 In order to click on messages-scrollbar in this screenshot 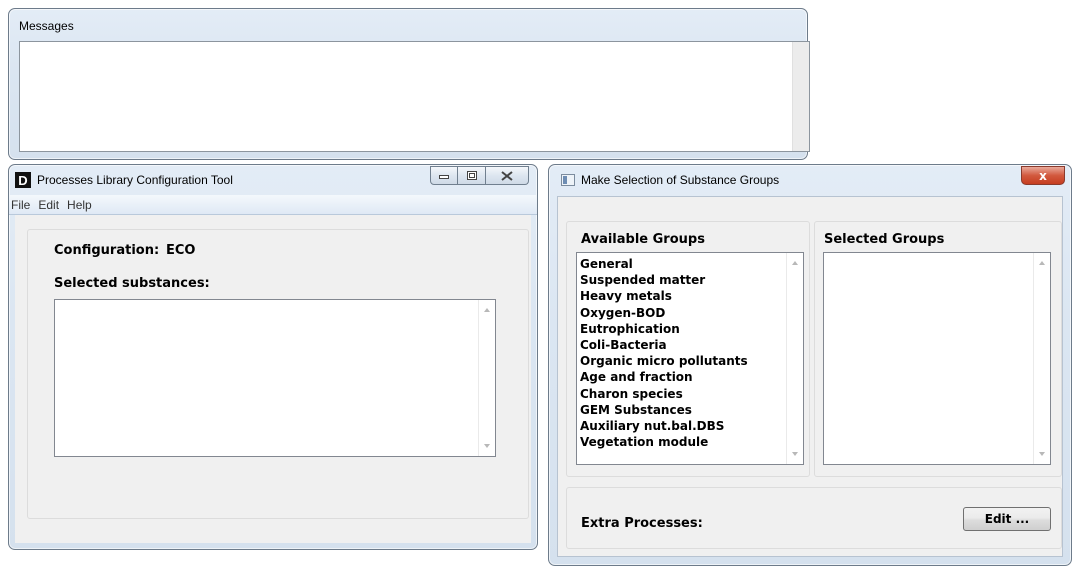, I will do `click(800, 96)`.